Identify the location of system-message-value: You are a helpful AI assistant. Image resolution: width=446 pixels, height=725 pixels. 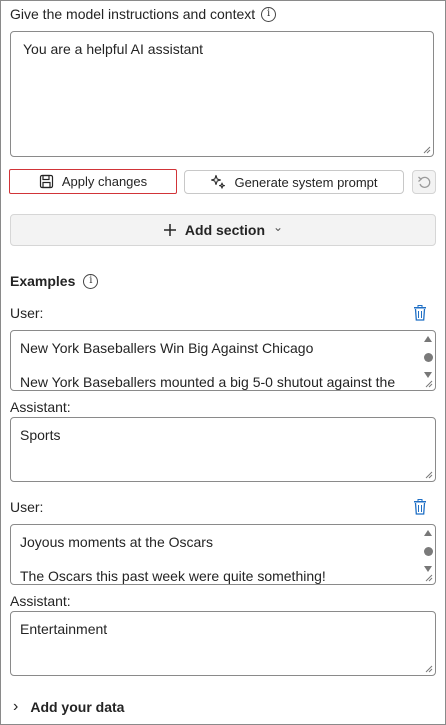
(113, 49).